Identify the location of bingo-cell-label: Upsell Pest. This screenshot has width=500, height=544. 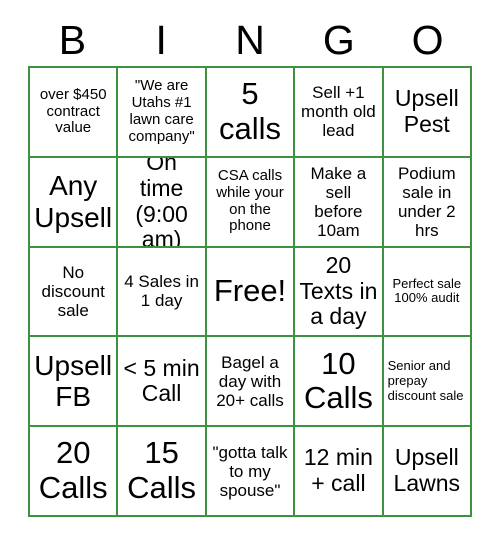
(426, 111).